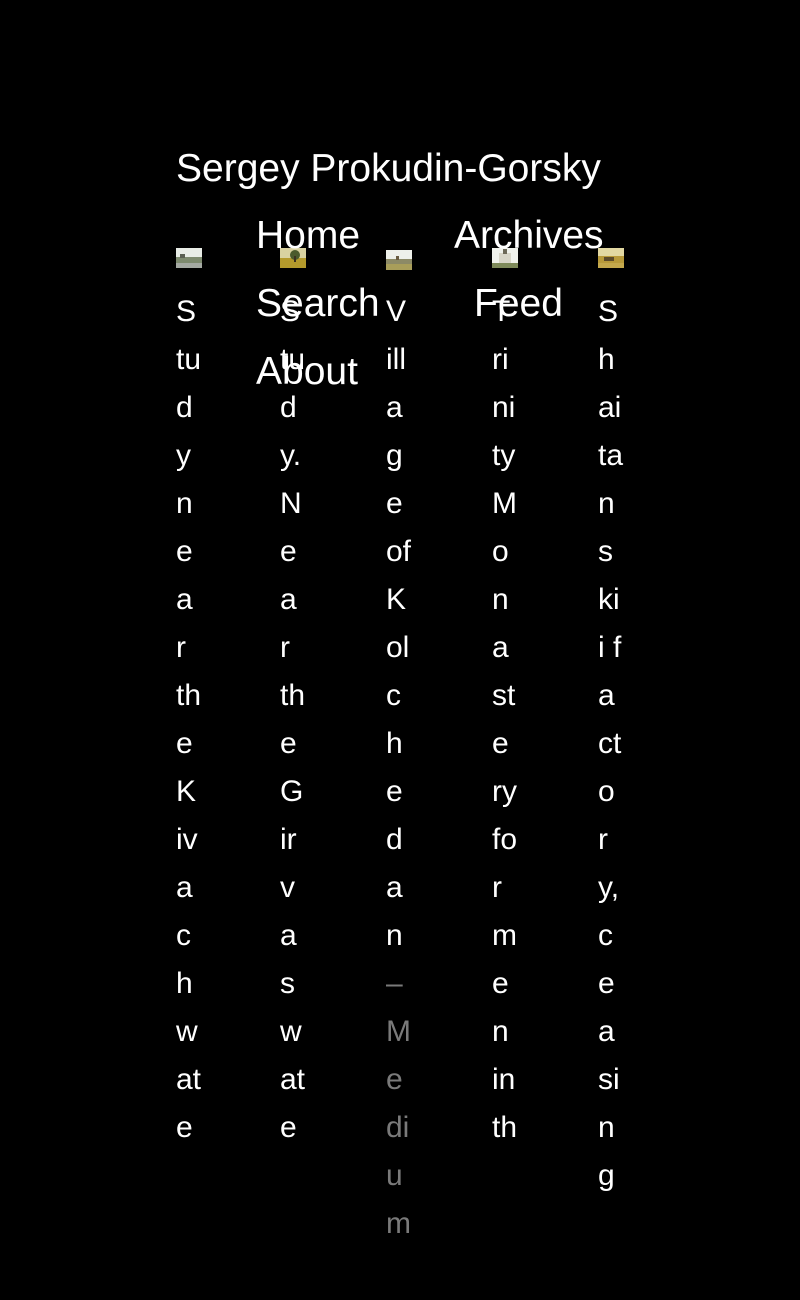  Describe the element at coordinates (292, 719) in the screenshot. I see `thumbnail-title: Study. Near the Girvaswate` at that location.